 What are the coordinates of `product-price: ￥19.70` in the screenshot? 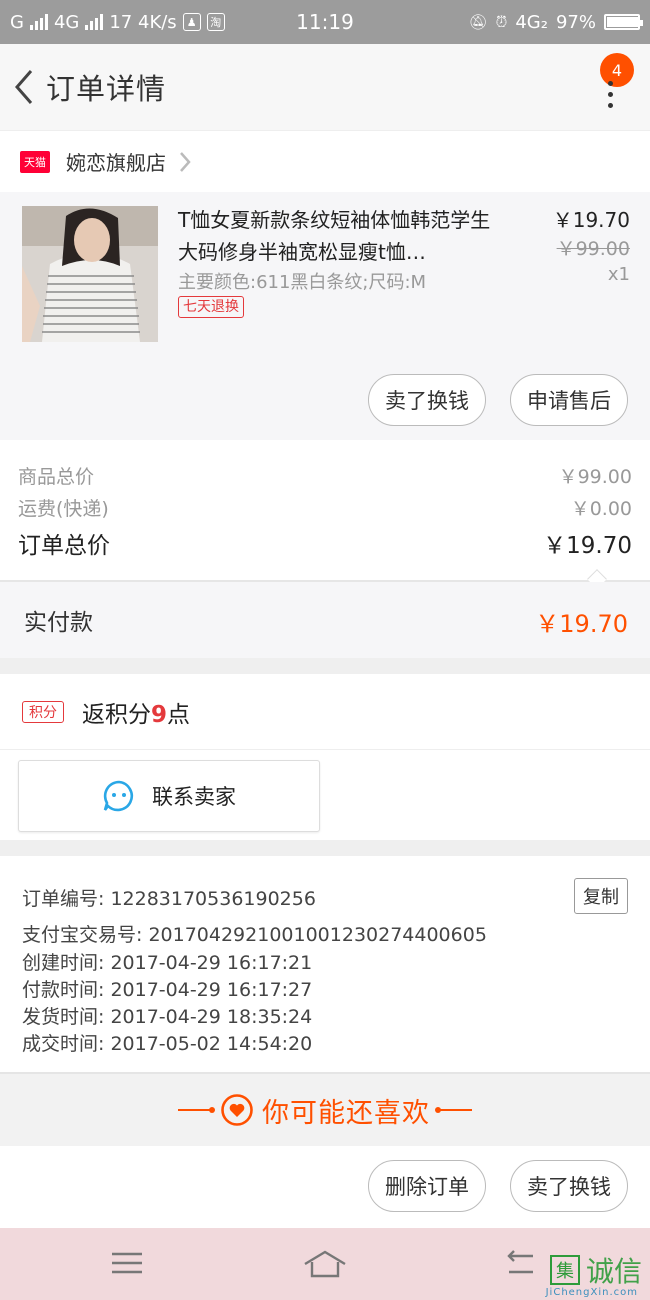 It's located at (591, 220).